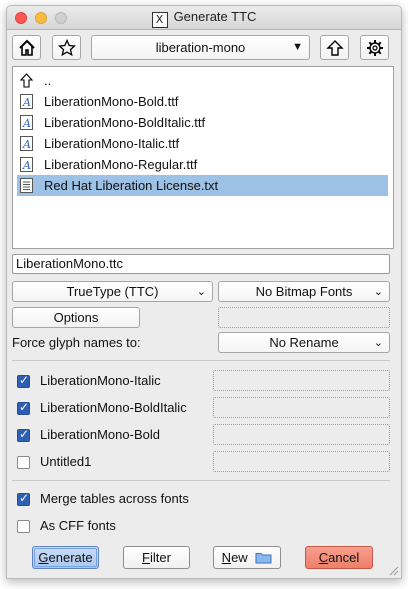 Image resolution: width=408 pixels, height=589 pixels. Describe the element at coordinates (48, 80) in the screenshot. I see `file-name: ..` at that location.